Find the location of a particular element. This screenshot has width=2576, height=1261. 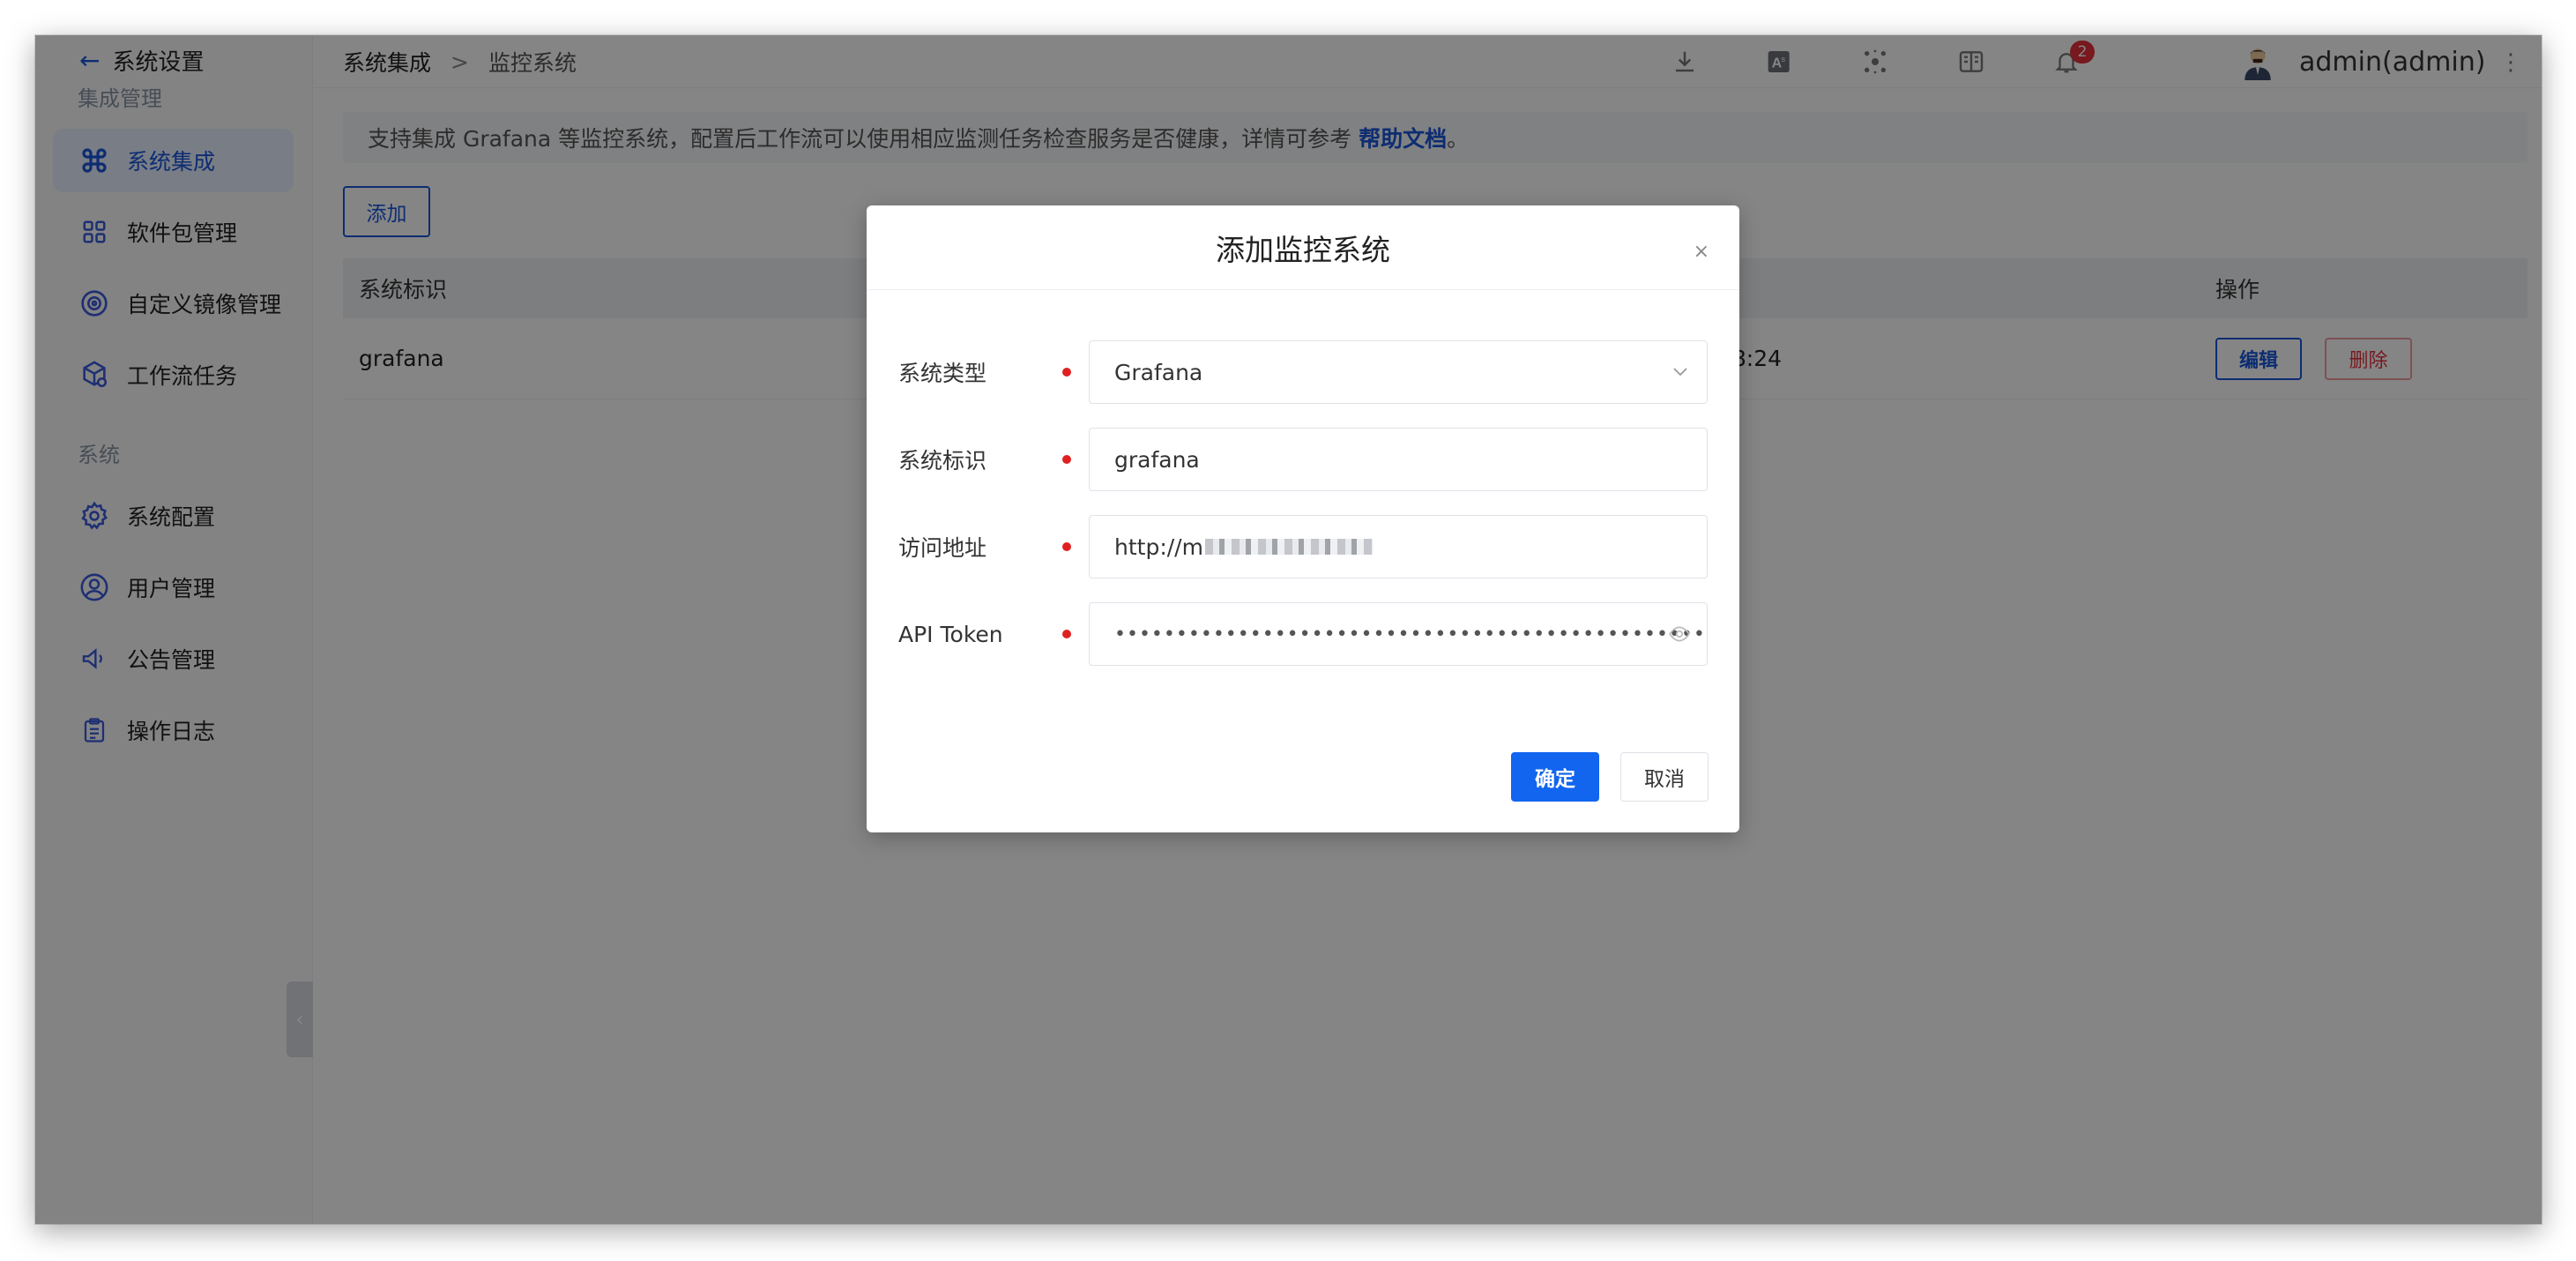

input-value: http://m is located at coordinates (1159, 547).